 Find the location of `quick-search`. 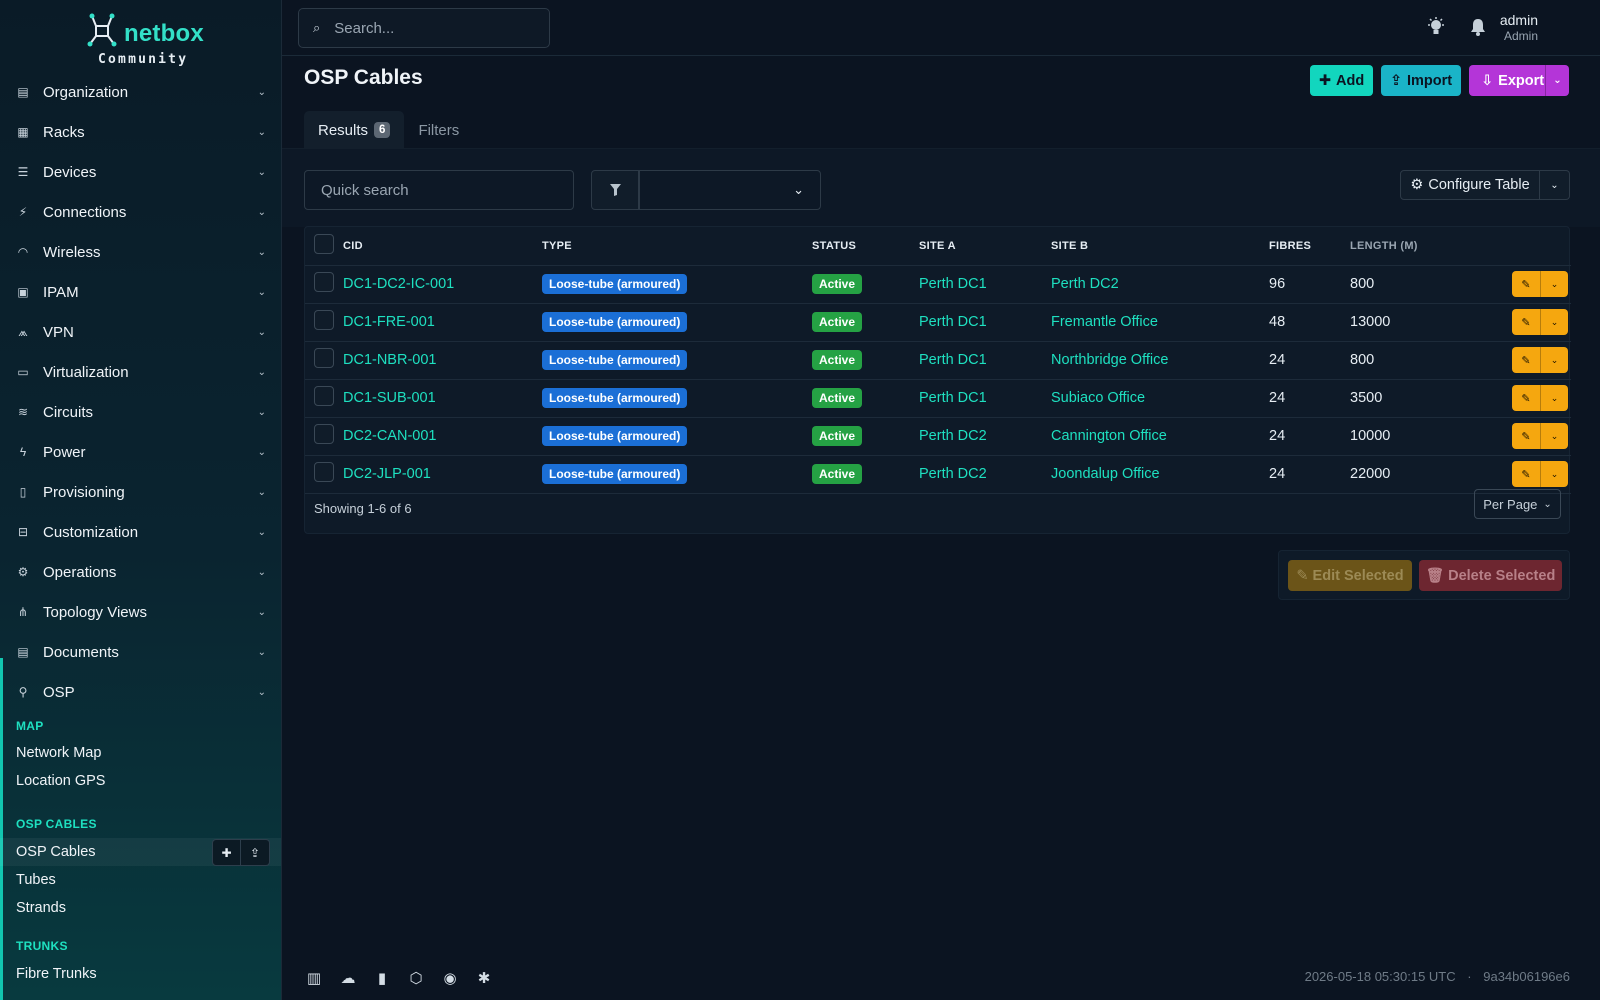

quick-search is located at coordinates (439, 190).